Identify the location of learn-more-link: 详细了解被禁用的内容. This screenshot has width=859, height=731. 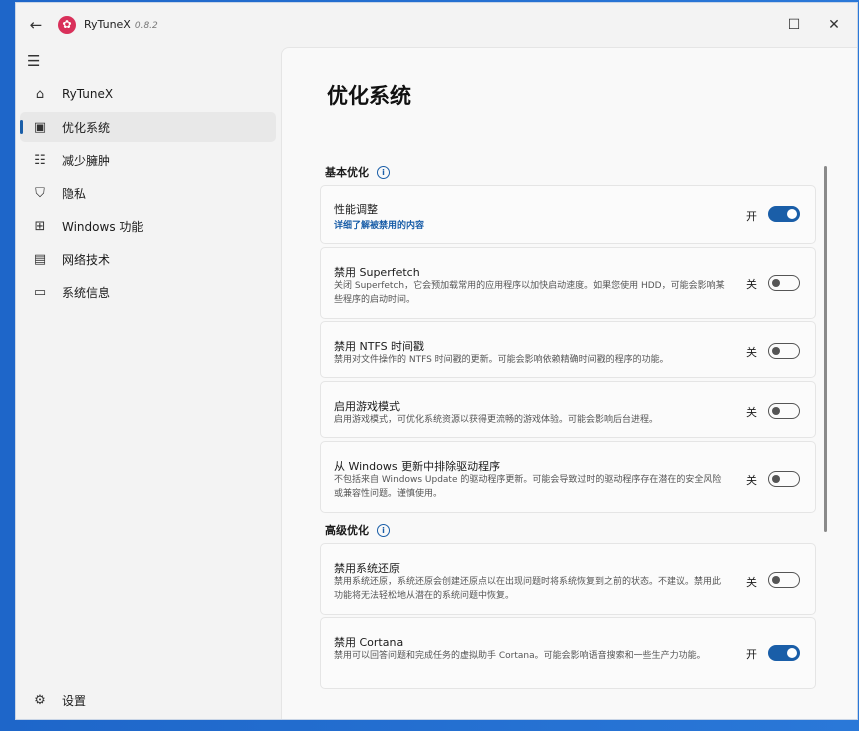
(379, 224).